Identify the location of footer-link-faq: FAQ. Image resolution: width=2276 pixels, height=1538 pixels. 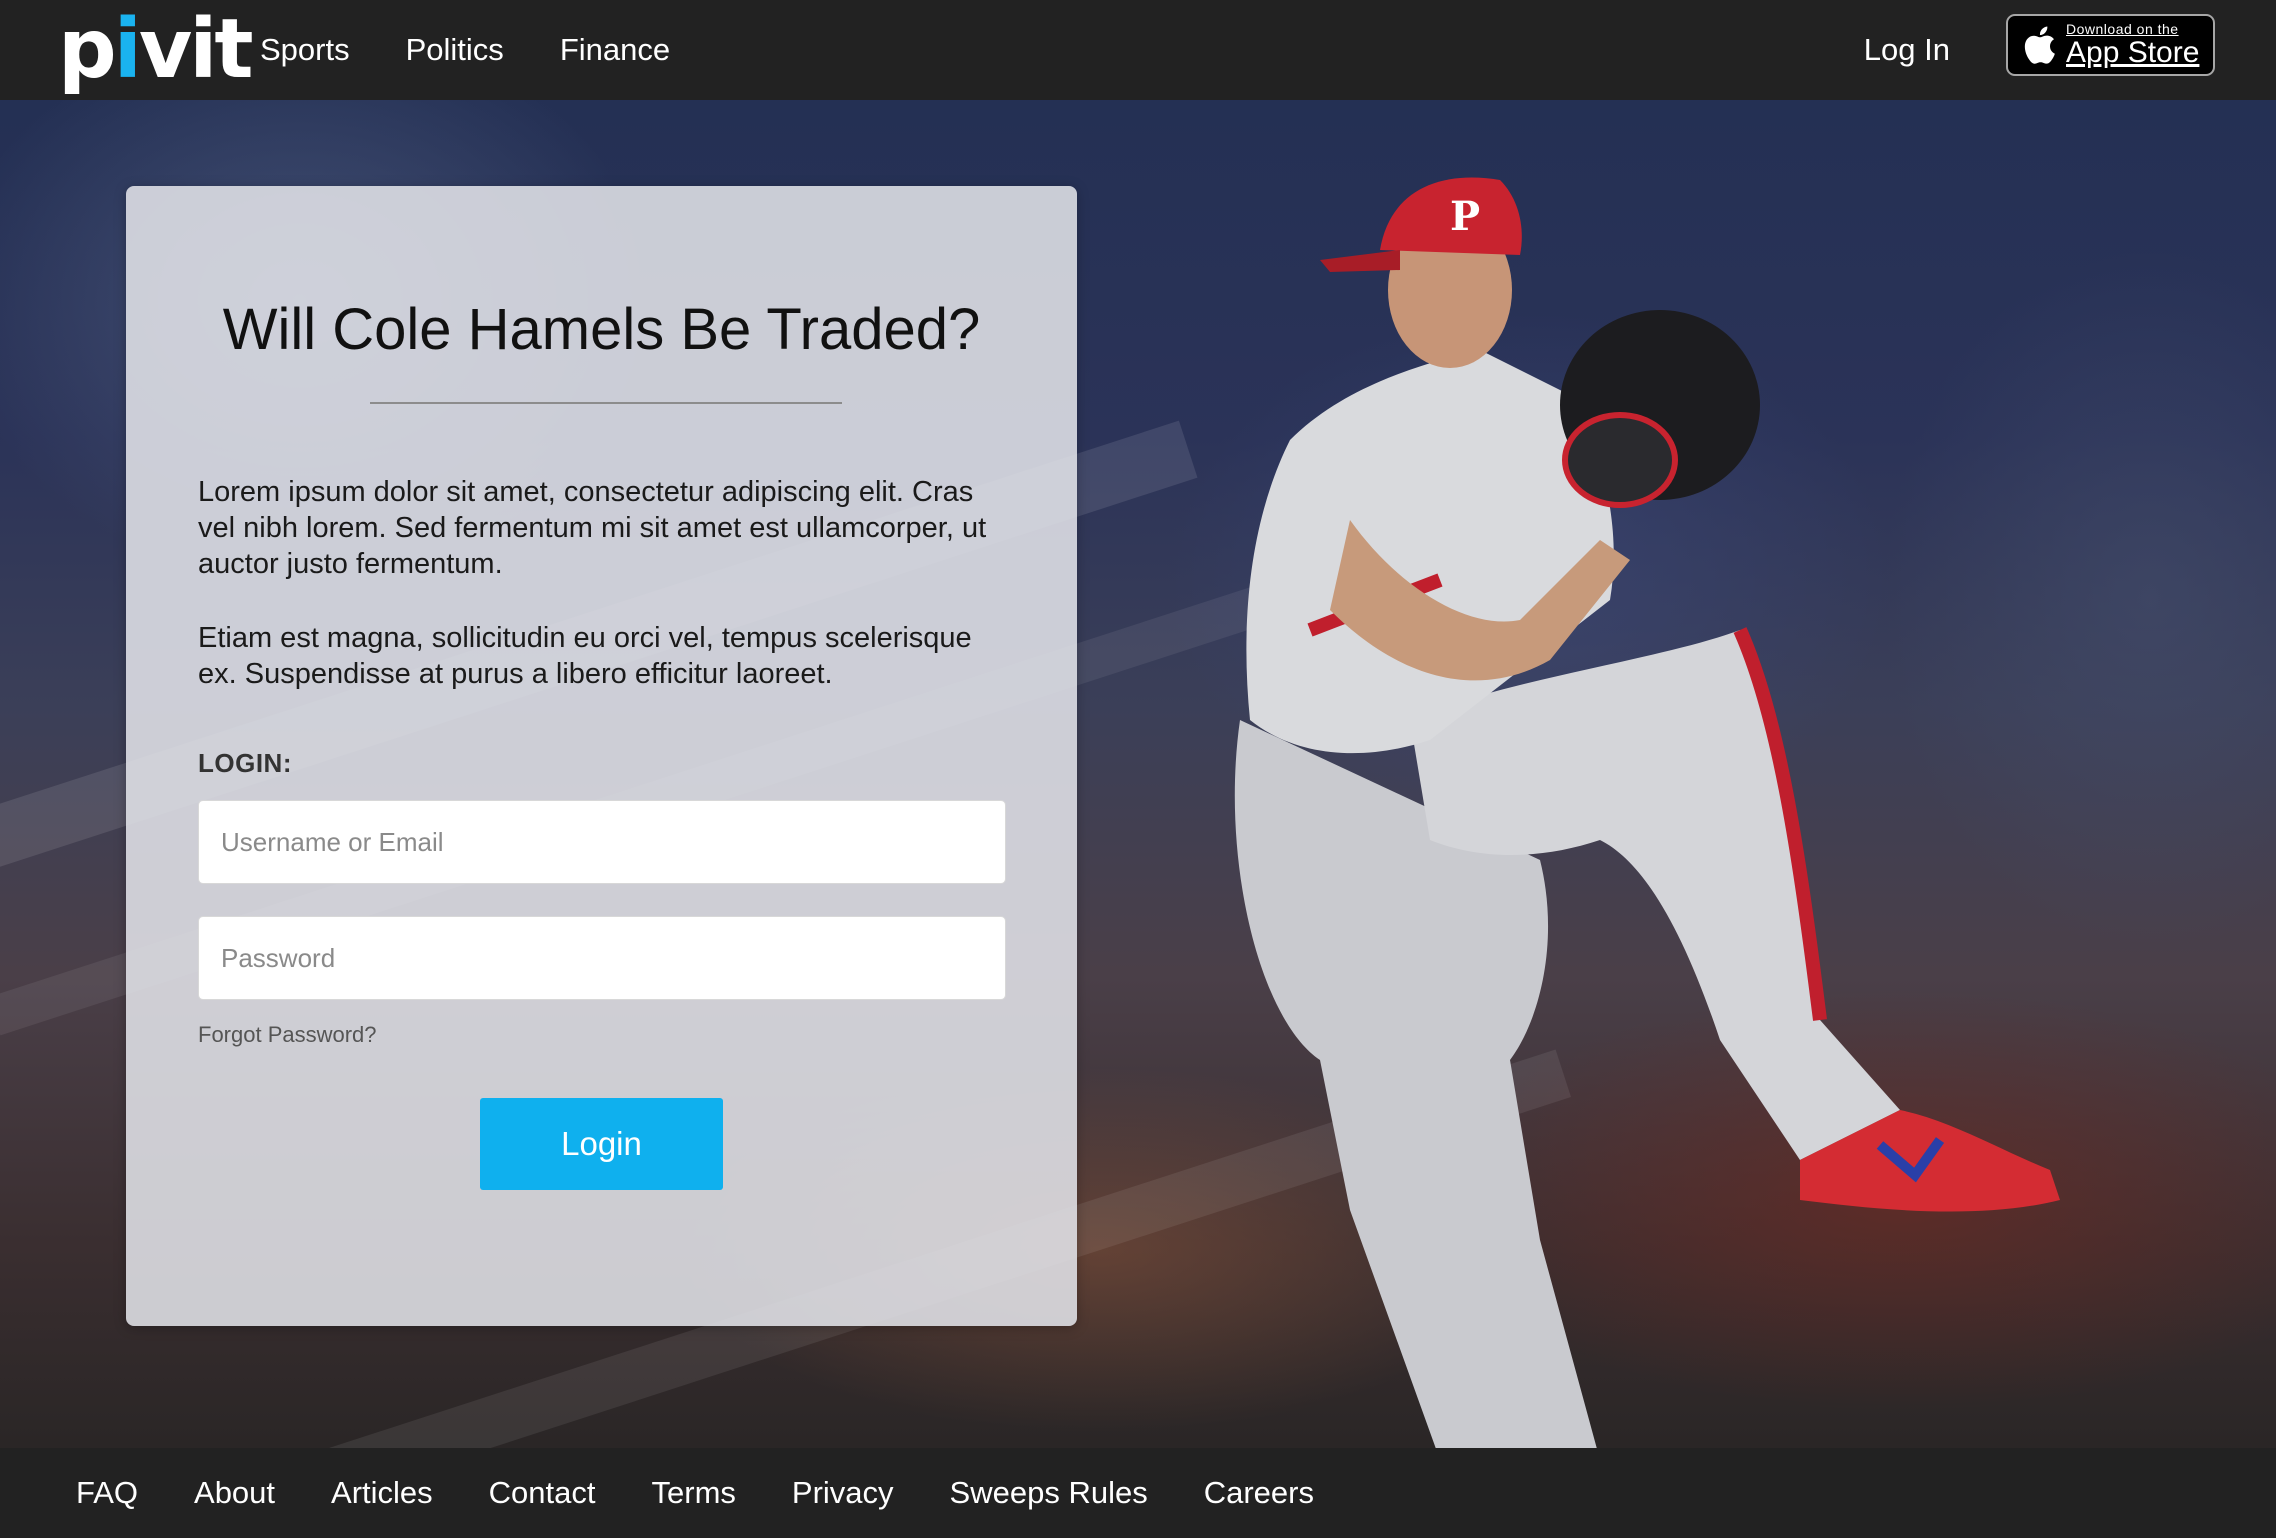
(107, 1493).